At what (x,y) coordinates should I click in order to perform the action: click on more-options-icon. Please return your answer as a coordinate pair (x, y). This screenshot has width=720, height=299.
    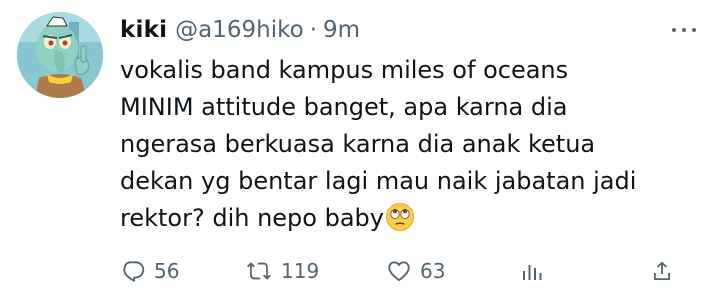
    Looking at the image, I should click on (684, 30).